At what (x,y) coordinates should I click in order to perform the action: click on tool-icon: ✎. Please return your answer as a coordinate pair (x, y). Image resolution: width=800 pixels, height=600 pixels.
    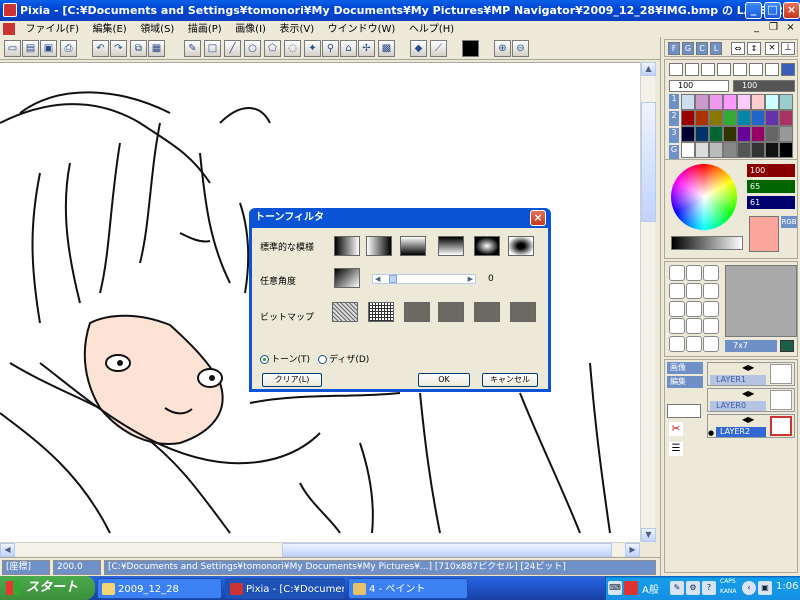
    Looking at the image, I should click on (677, 588).